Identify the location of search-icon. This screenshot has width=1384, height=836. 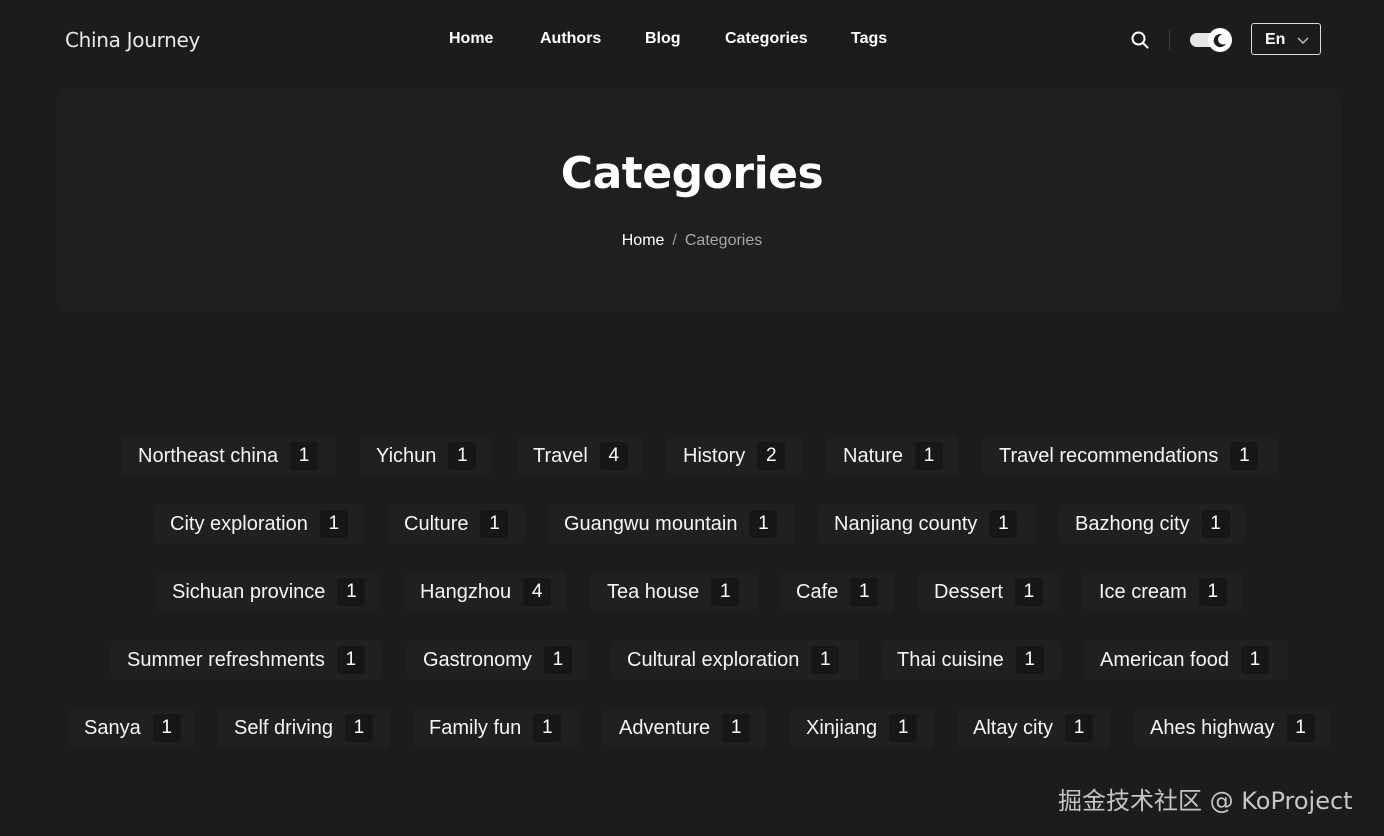
(1140, 40).